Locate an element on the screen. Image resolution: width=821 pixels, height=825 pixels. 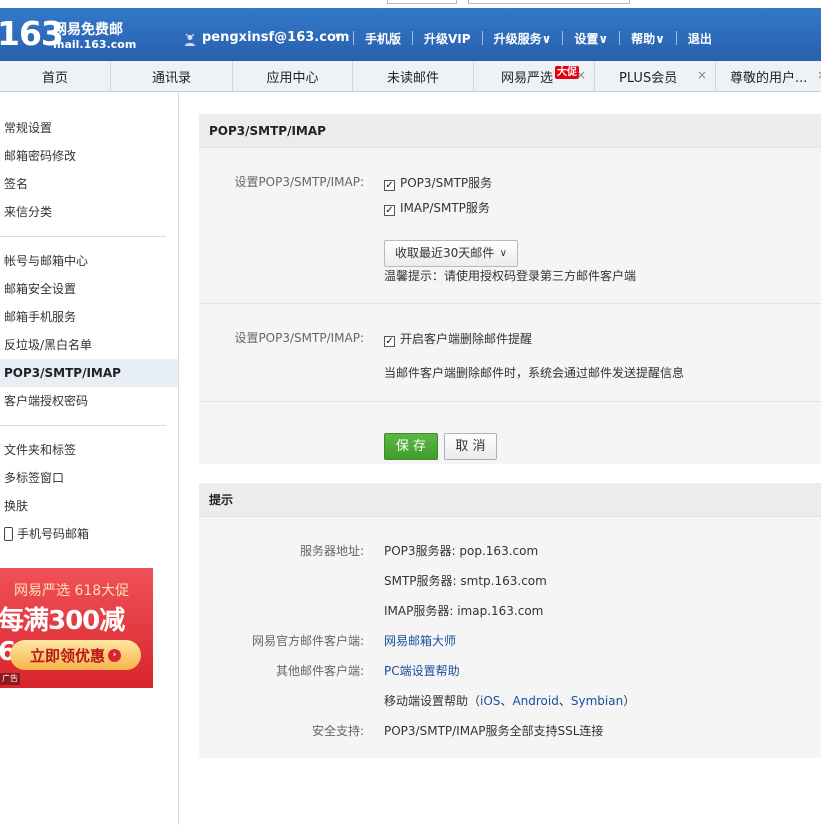
sidebar-group-general: 常规设置 邮箱密码修改 签名 来信分类 is located at coordinates (89, 170).